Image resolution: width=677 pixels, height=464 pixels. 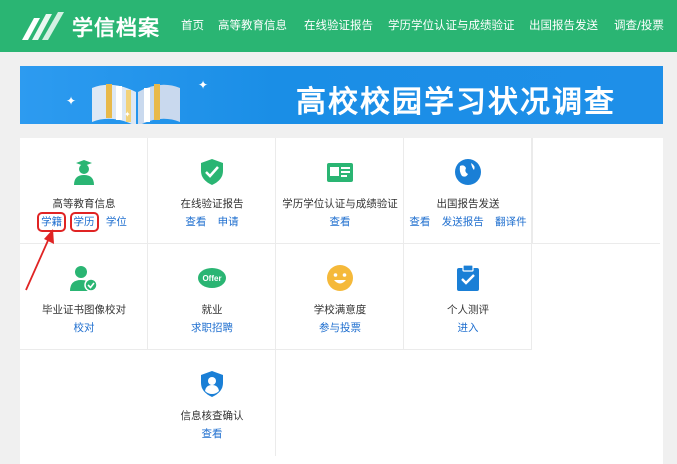 I want to click on card-title: 在线验证报告, so click(x=212, y=204).